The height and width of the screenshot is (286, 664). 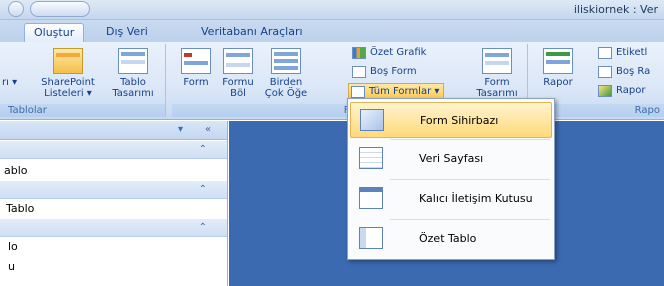 I want to click on menu-label: Form Sihirbazı, so click(x=459, y=120).